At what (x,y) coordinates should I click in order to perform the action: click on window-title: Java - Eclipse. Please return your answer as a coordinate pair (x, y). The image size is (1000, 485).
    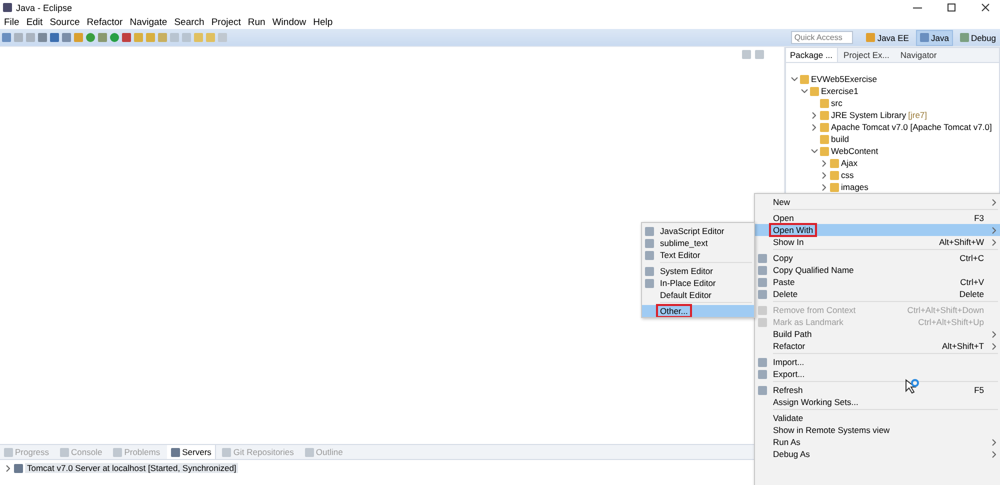
    Looking at the image, I should click on (45, 7).